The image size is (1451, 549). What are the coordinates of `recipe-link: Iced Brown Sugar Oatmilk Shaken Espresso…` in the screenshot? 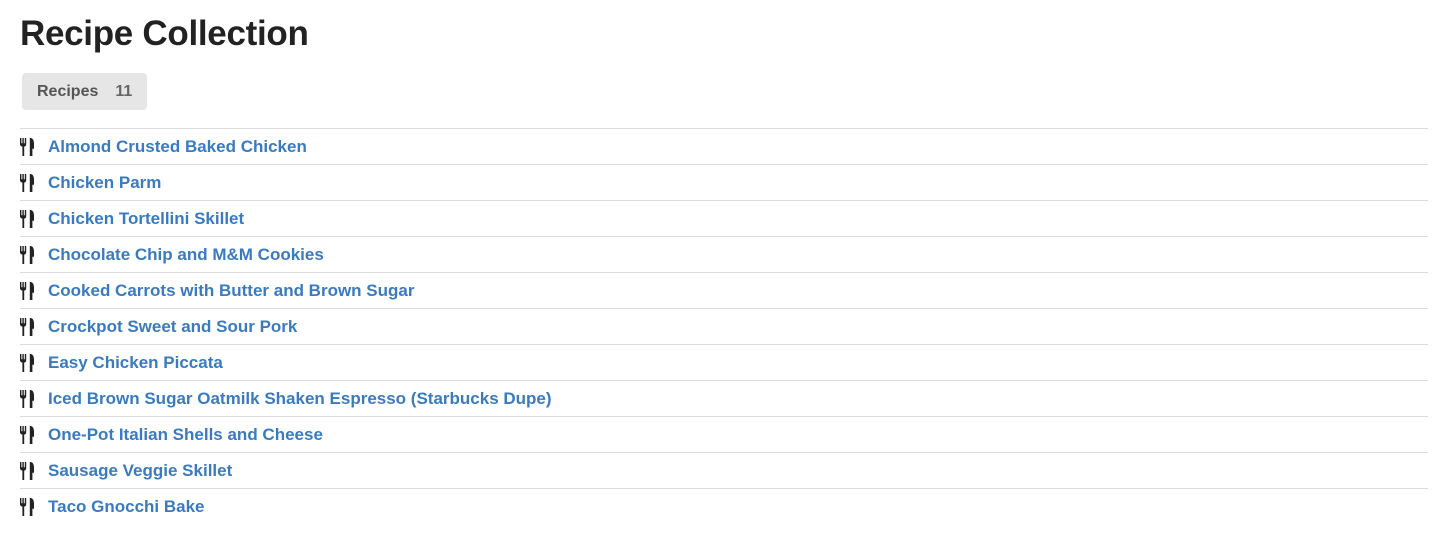 It's located at (300, 399).